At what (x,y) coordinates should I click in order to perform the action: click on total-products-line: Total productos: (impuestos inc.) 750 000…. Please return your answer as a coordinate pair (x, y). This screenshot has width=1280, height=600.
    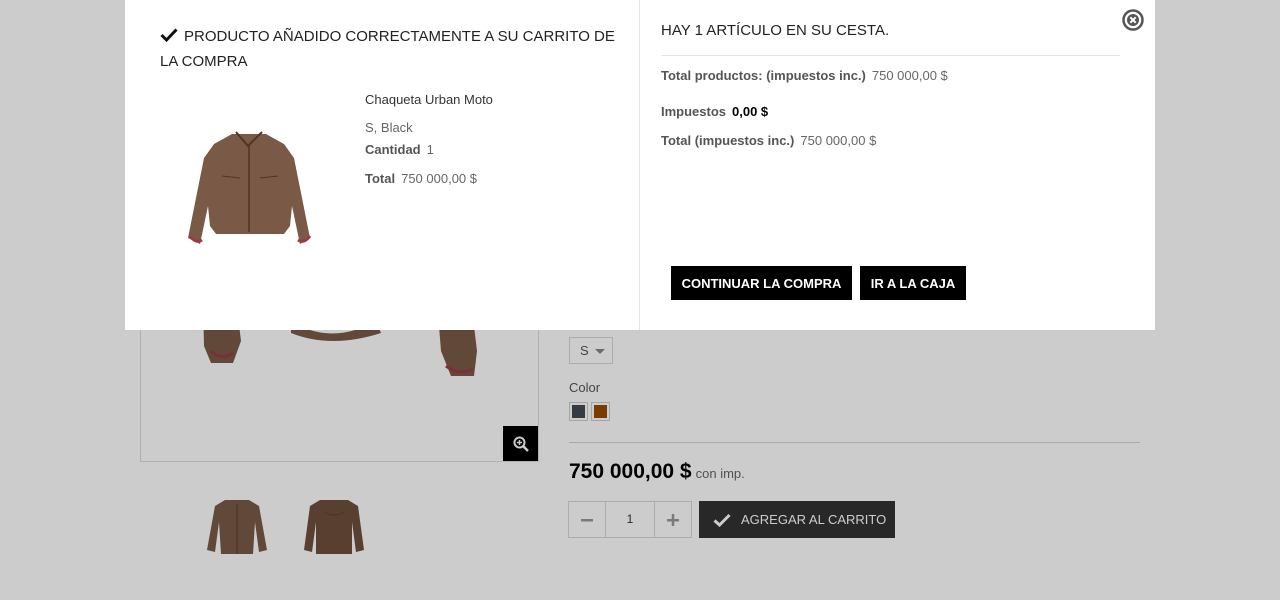
    Looking at the image, I should click on (804, 75).